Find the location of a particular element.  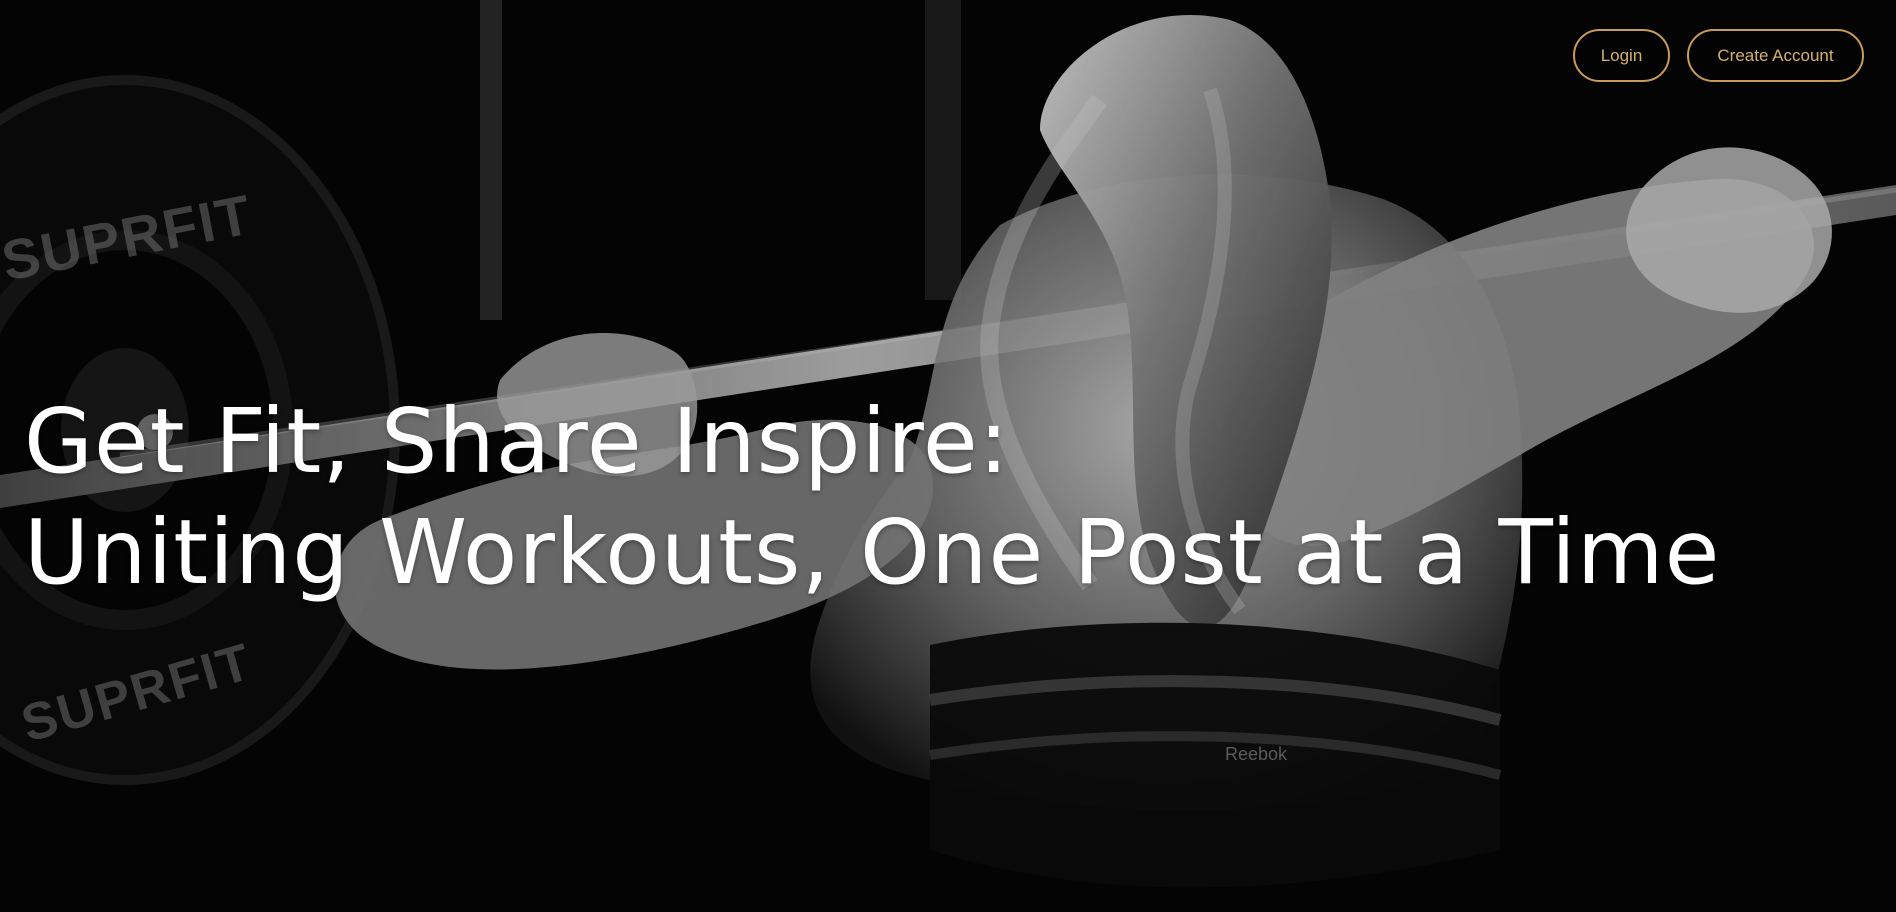

auth-actions: Login Create Account is located at coordinates (1718, 55).